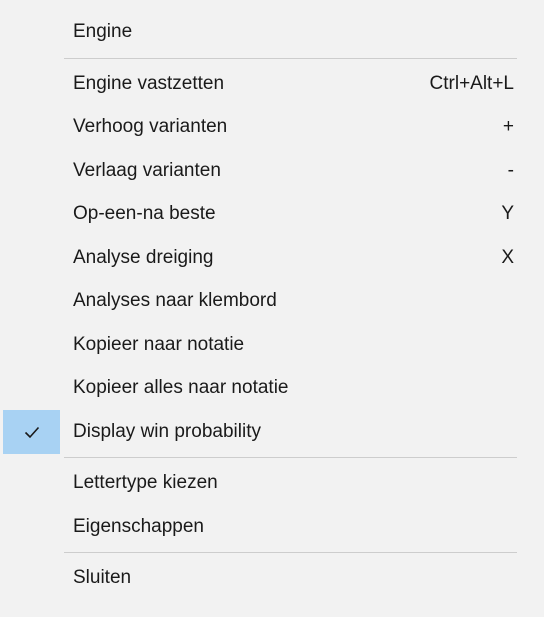 The width and height of the screenshot is (544, 617). I want to click on menu-item-shortcut: X, so click(507, 257).